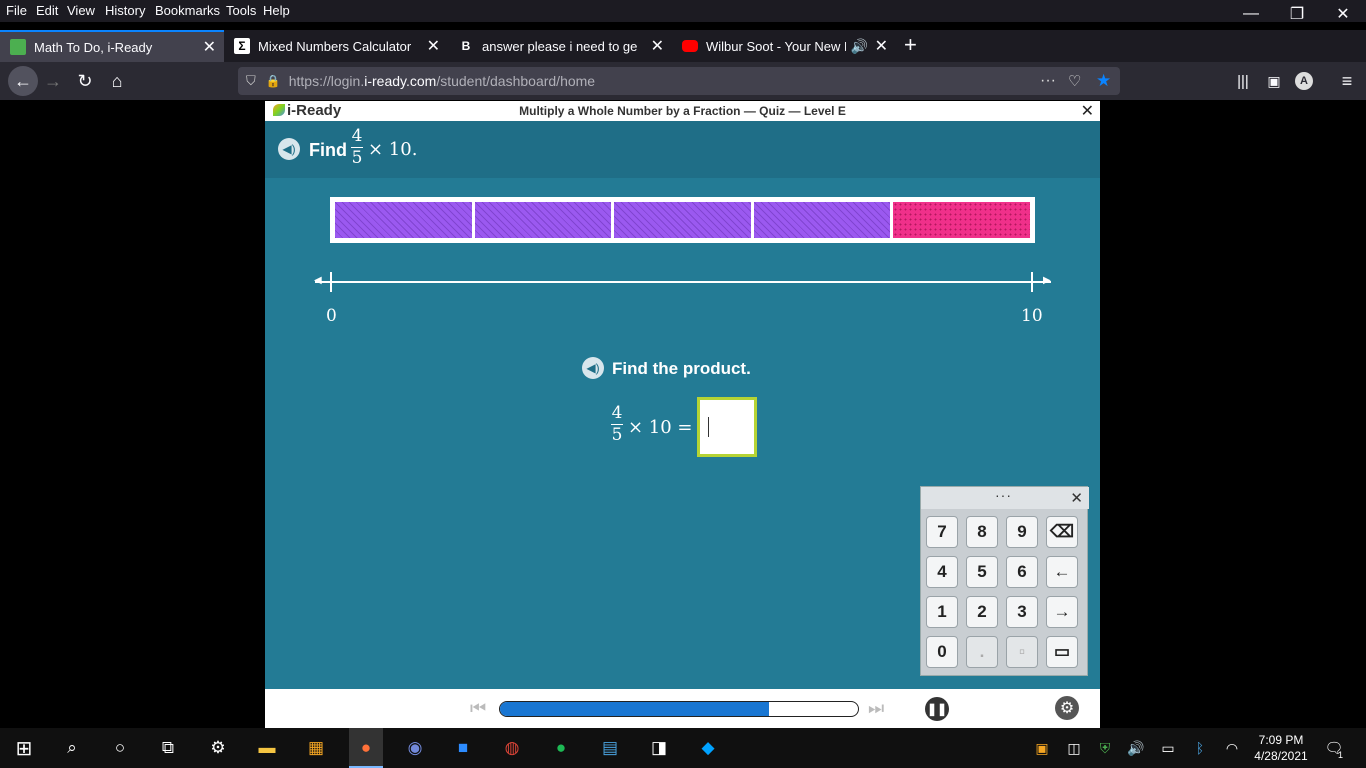  Describe the element at coordinates (937, 709) in the screenshot. I see `pause-button: ❚❚` at that location.